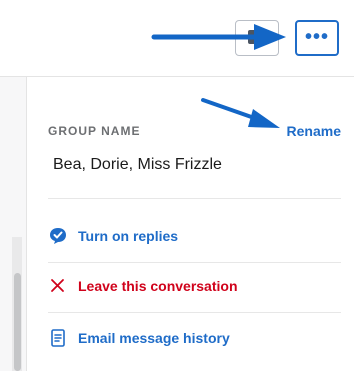  I want to click on email-message-history-label: Email message history, so click(154, 338).